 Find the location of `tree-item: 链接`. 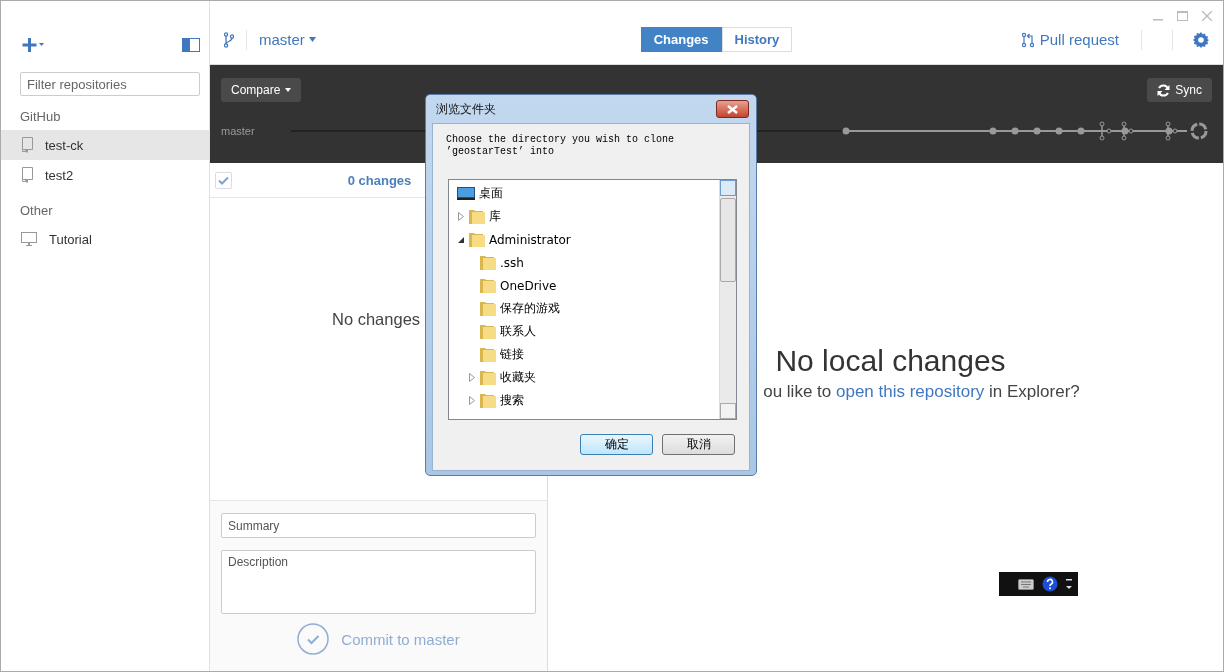

tree-item: 链接 is located at coordinates (512, 354).